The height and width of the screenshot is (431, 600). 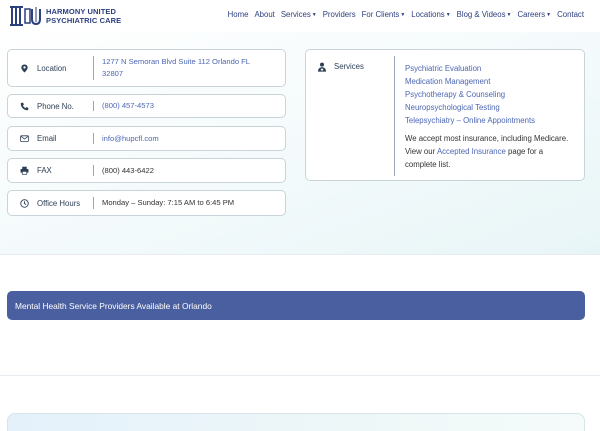 I want to click on envelope-icon, so click(x=24, y=138).